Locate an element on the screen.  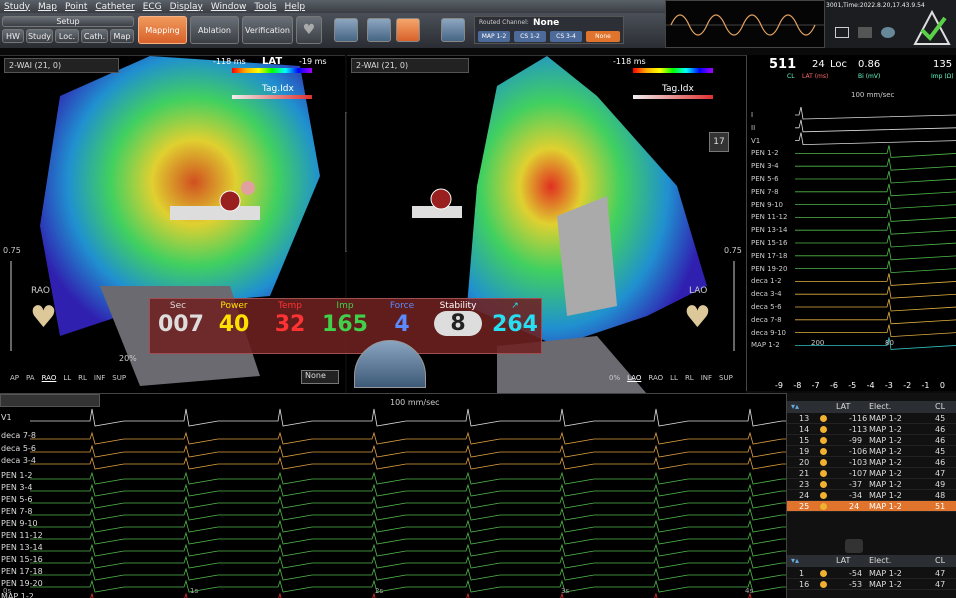
view-rao-r: RAO is located at coordinates (655, 378).